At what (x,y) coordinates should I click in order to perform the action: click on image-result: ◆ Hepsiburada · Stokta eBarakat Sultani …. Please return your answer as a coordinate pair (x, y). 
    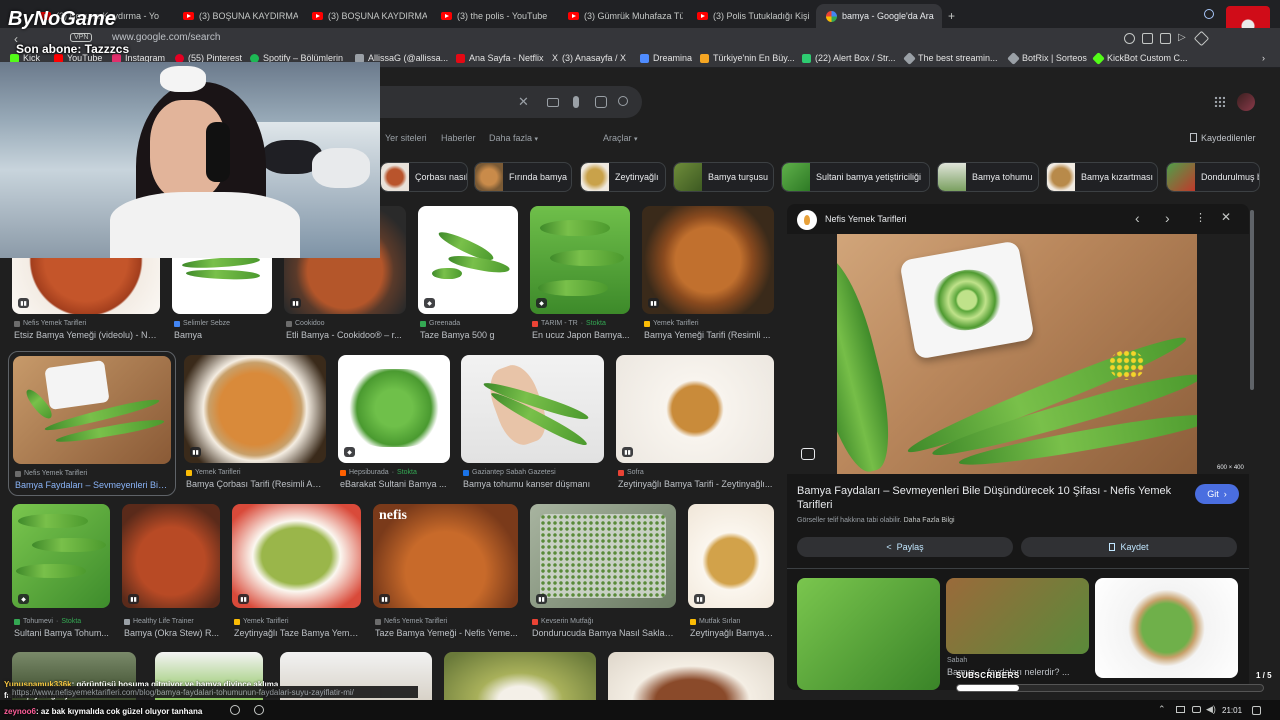
    Looking at the image, I should click on (394, 425).